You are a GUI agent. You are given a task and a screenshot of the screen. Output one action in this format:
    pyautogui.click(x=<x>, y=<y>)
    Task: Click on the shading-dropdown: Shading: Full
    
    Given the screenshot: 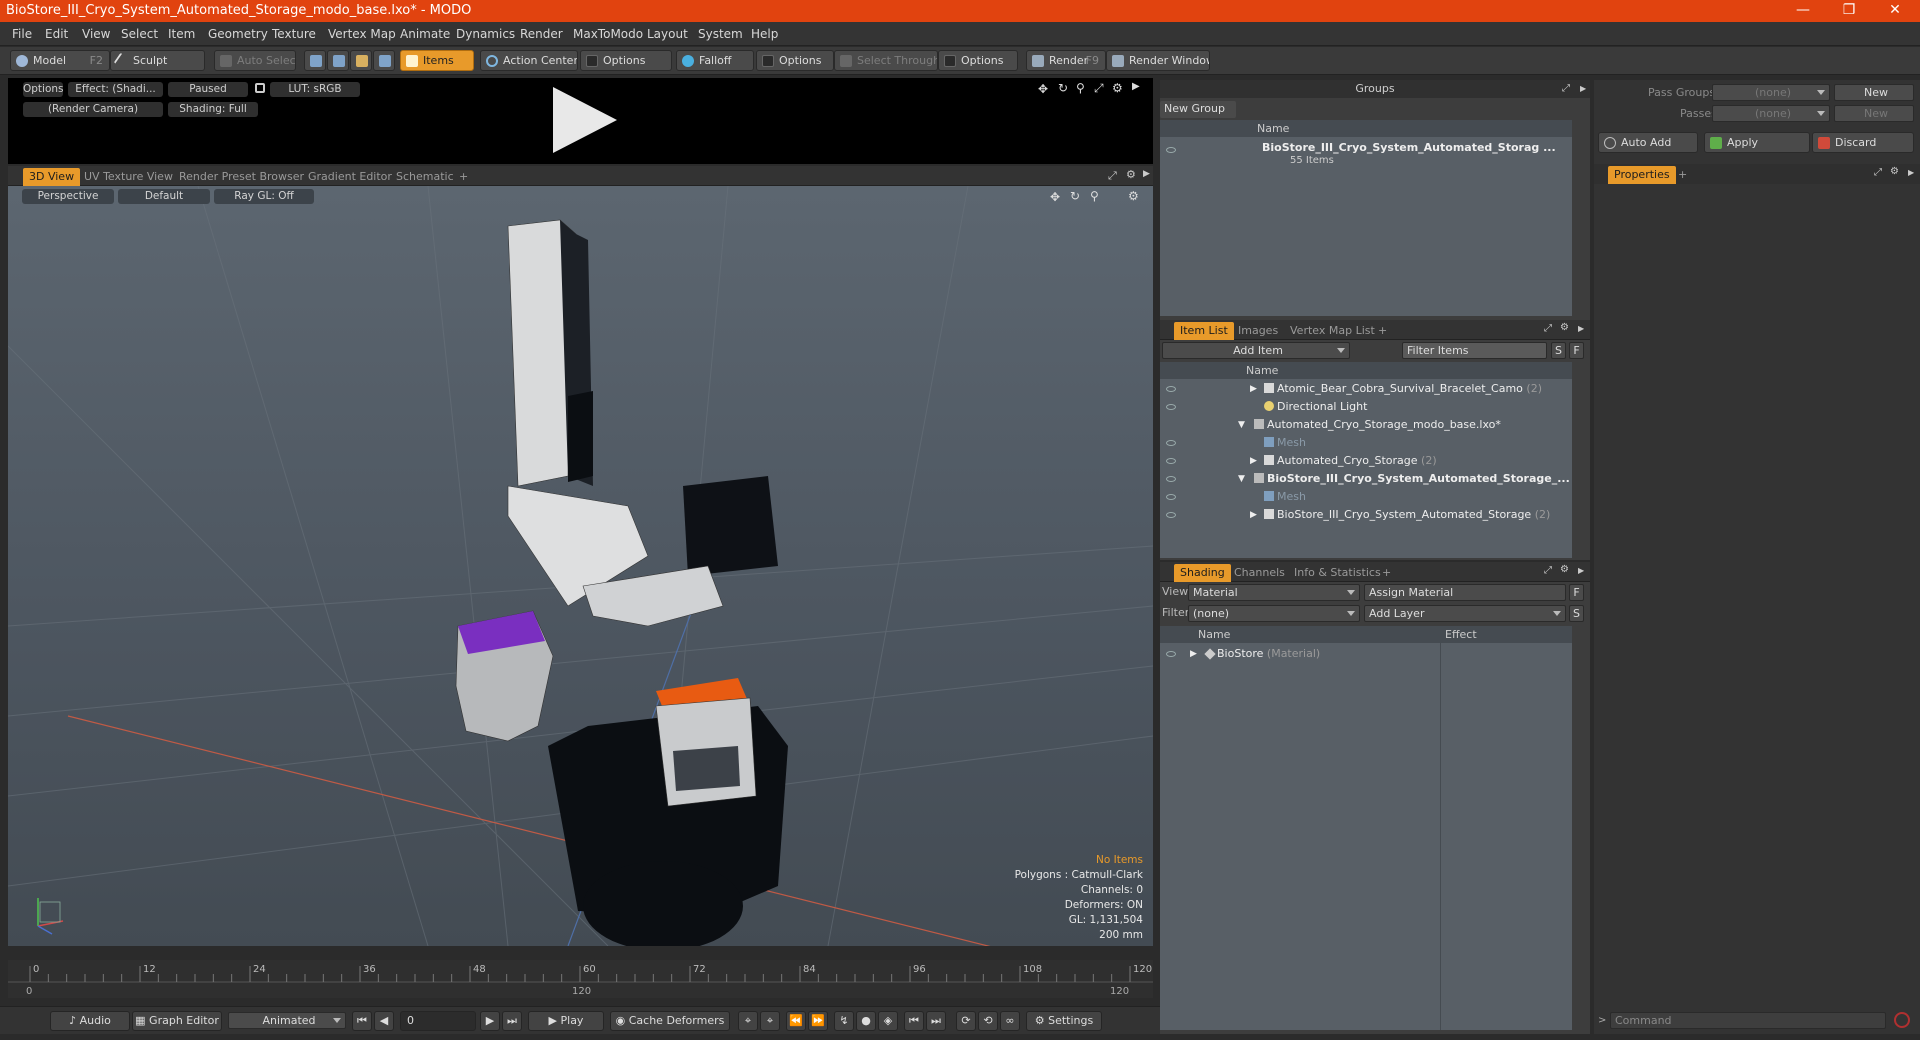 What is the action you would take?
    pyautogui.click(x=213, y=109)
    